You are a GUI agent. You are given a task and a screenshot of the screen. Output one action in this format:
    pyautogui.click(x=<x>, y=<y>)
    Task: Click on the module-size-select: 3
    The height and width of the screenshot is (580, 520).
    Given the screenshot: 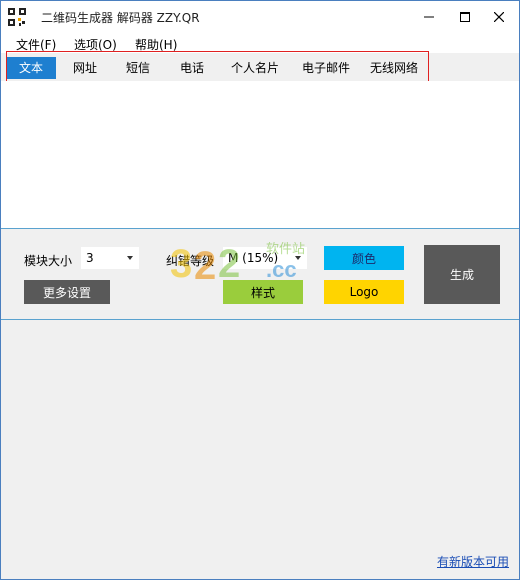 What is the action you would take?
    pyautogui.click(x=110, y=258)
    